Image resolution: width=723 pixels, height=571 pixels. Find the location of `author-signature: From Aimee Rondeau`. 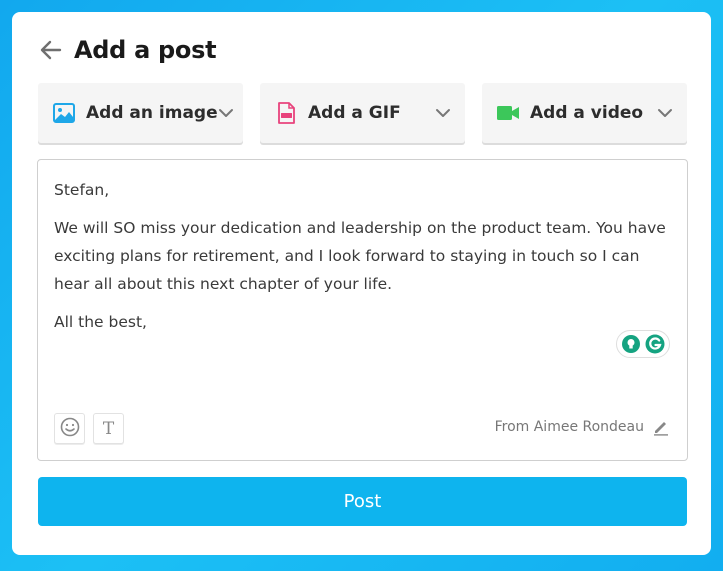

author-signature: From Aimee Rondeau is located at coordinates (582, 427).